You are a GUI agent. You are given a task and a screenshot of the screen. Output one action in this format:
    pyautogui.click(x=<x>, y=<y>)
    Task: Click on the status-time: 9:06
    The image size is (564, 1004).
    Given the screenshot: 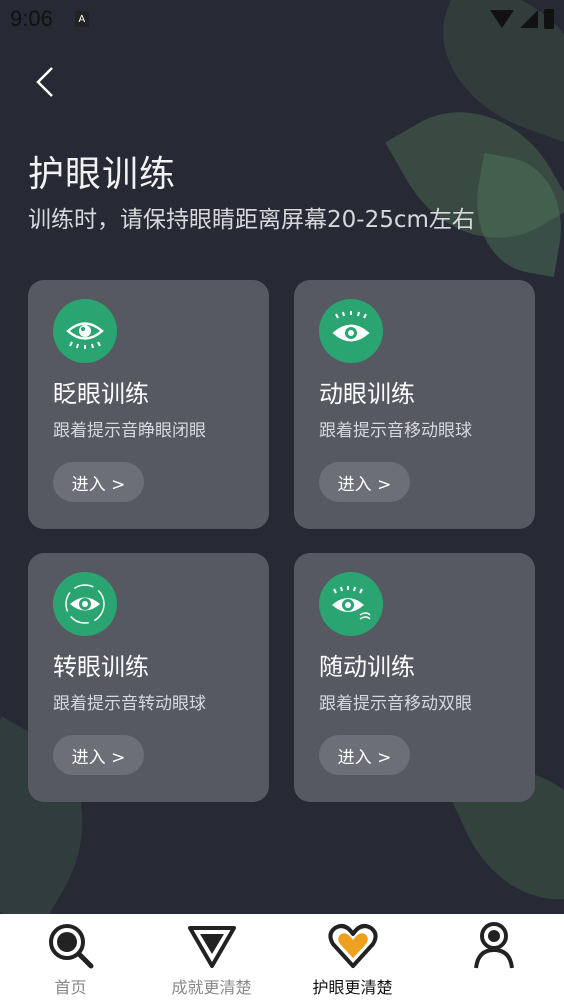 What is the action you would take?
    pyautogui.click(x=31, y=18)
    